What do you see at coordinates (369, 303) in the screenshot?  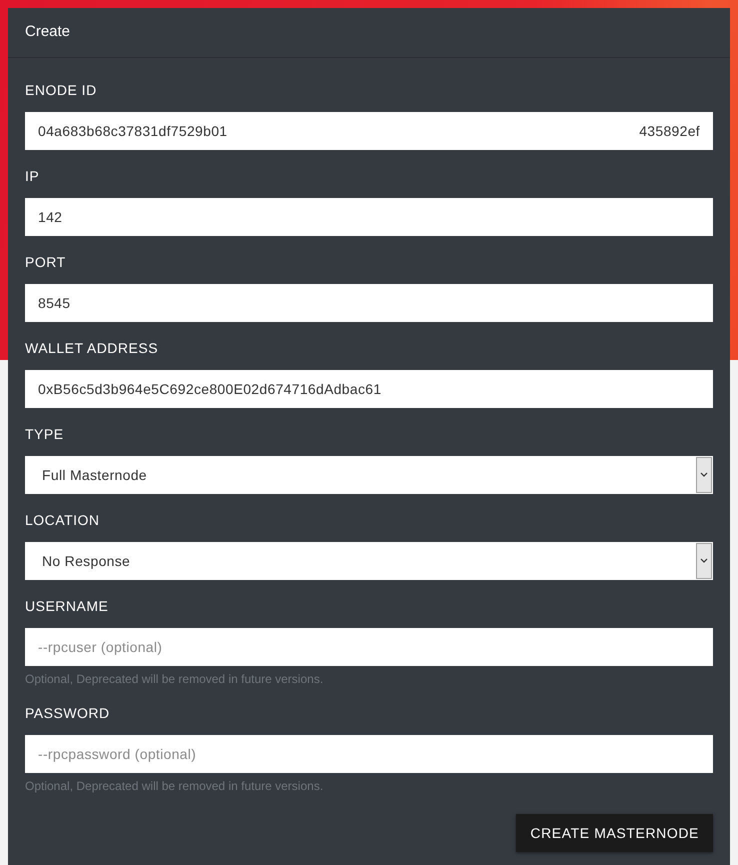 I see `input-field: 8545` at bounding box center [369, 303].